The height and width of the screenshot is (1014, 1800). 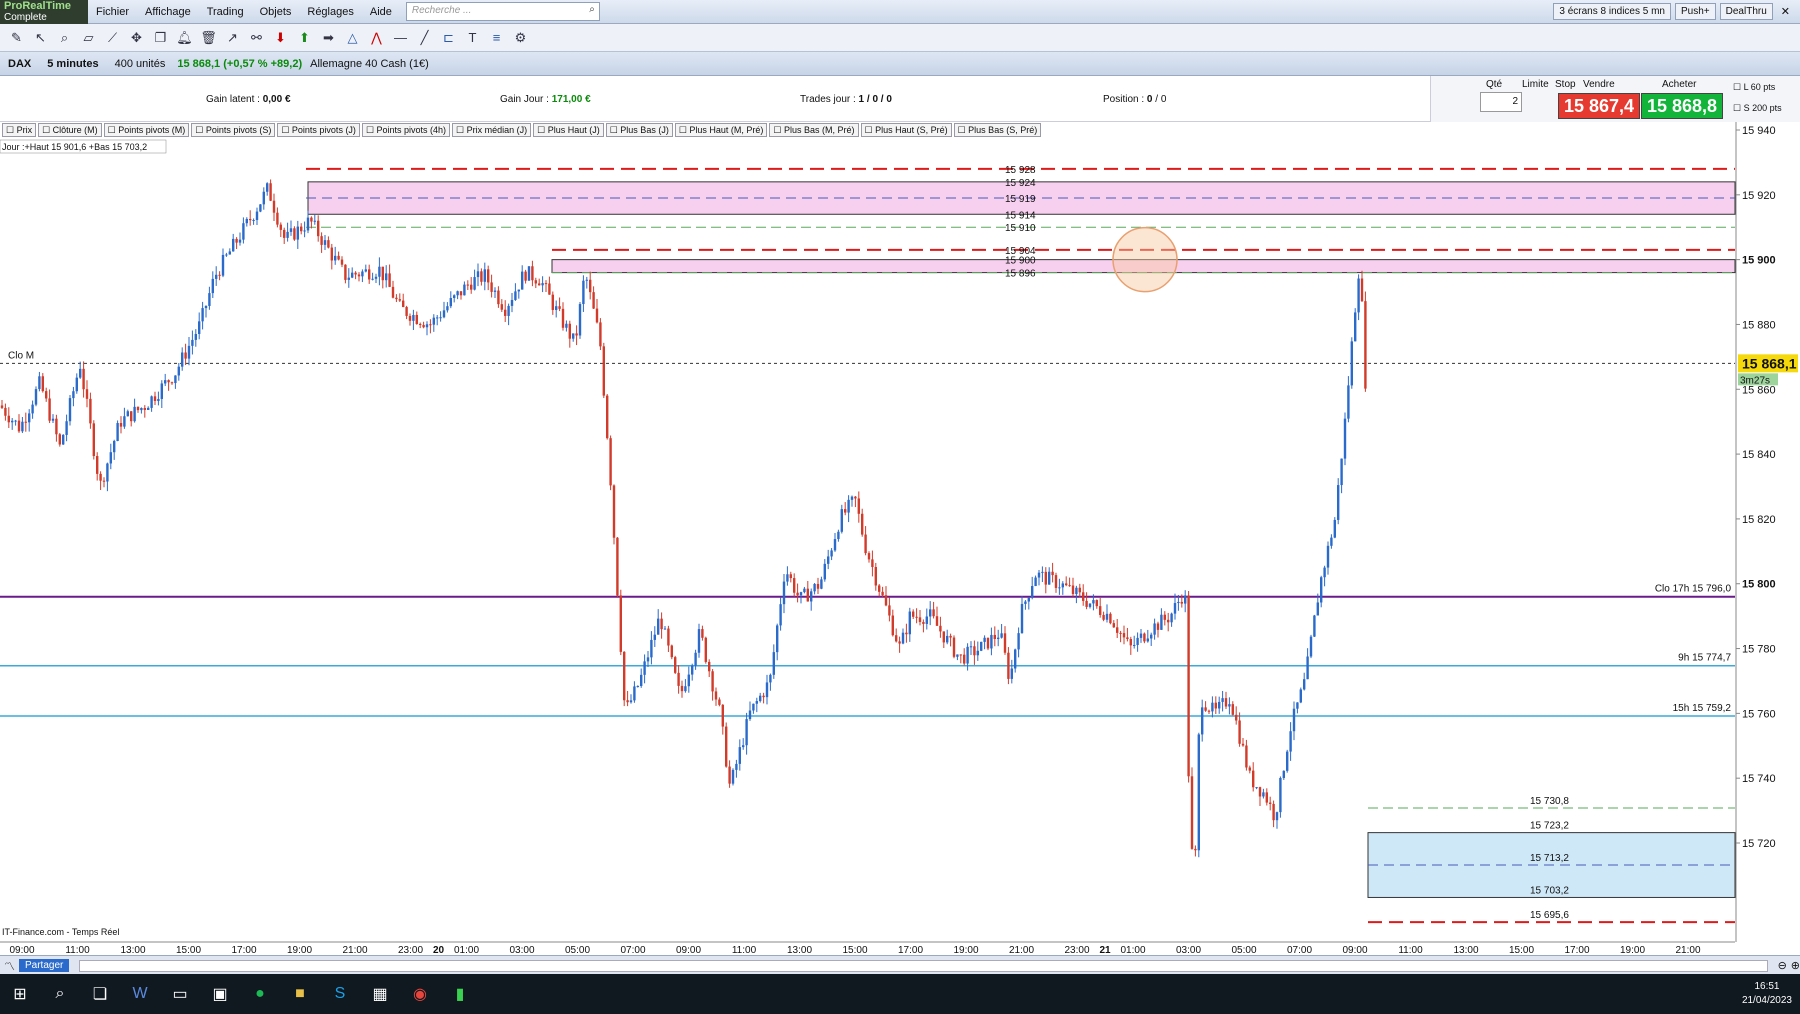 I want to click on files-icon: ▭, so click(x=180, y=994).